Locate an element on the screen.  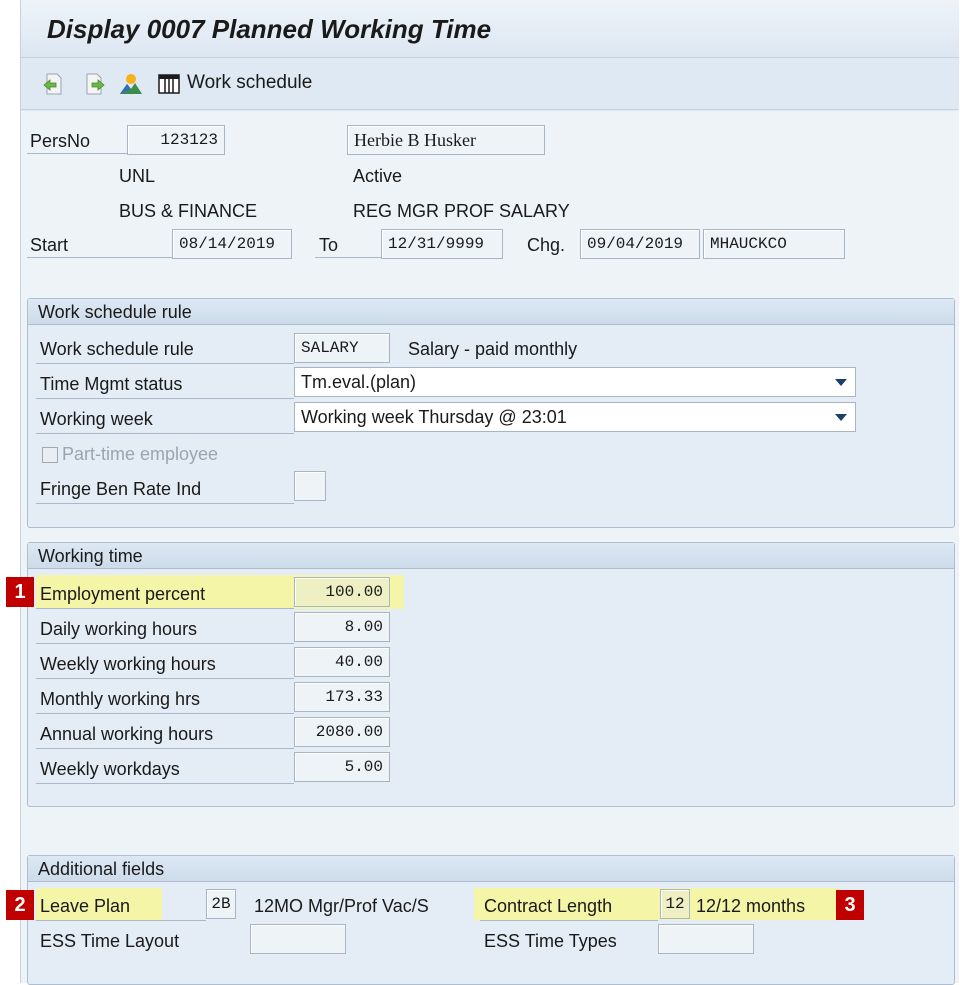
time-mgmt-status-dropdown: Tm.eval.(plan) is located at coordinates (575, 382).